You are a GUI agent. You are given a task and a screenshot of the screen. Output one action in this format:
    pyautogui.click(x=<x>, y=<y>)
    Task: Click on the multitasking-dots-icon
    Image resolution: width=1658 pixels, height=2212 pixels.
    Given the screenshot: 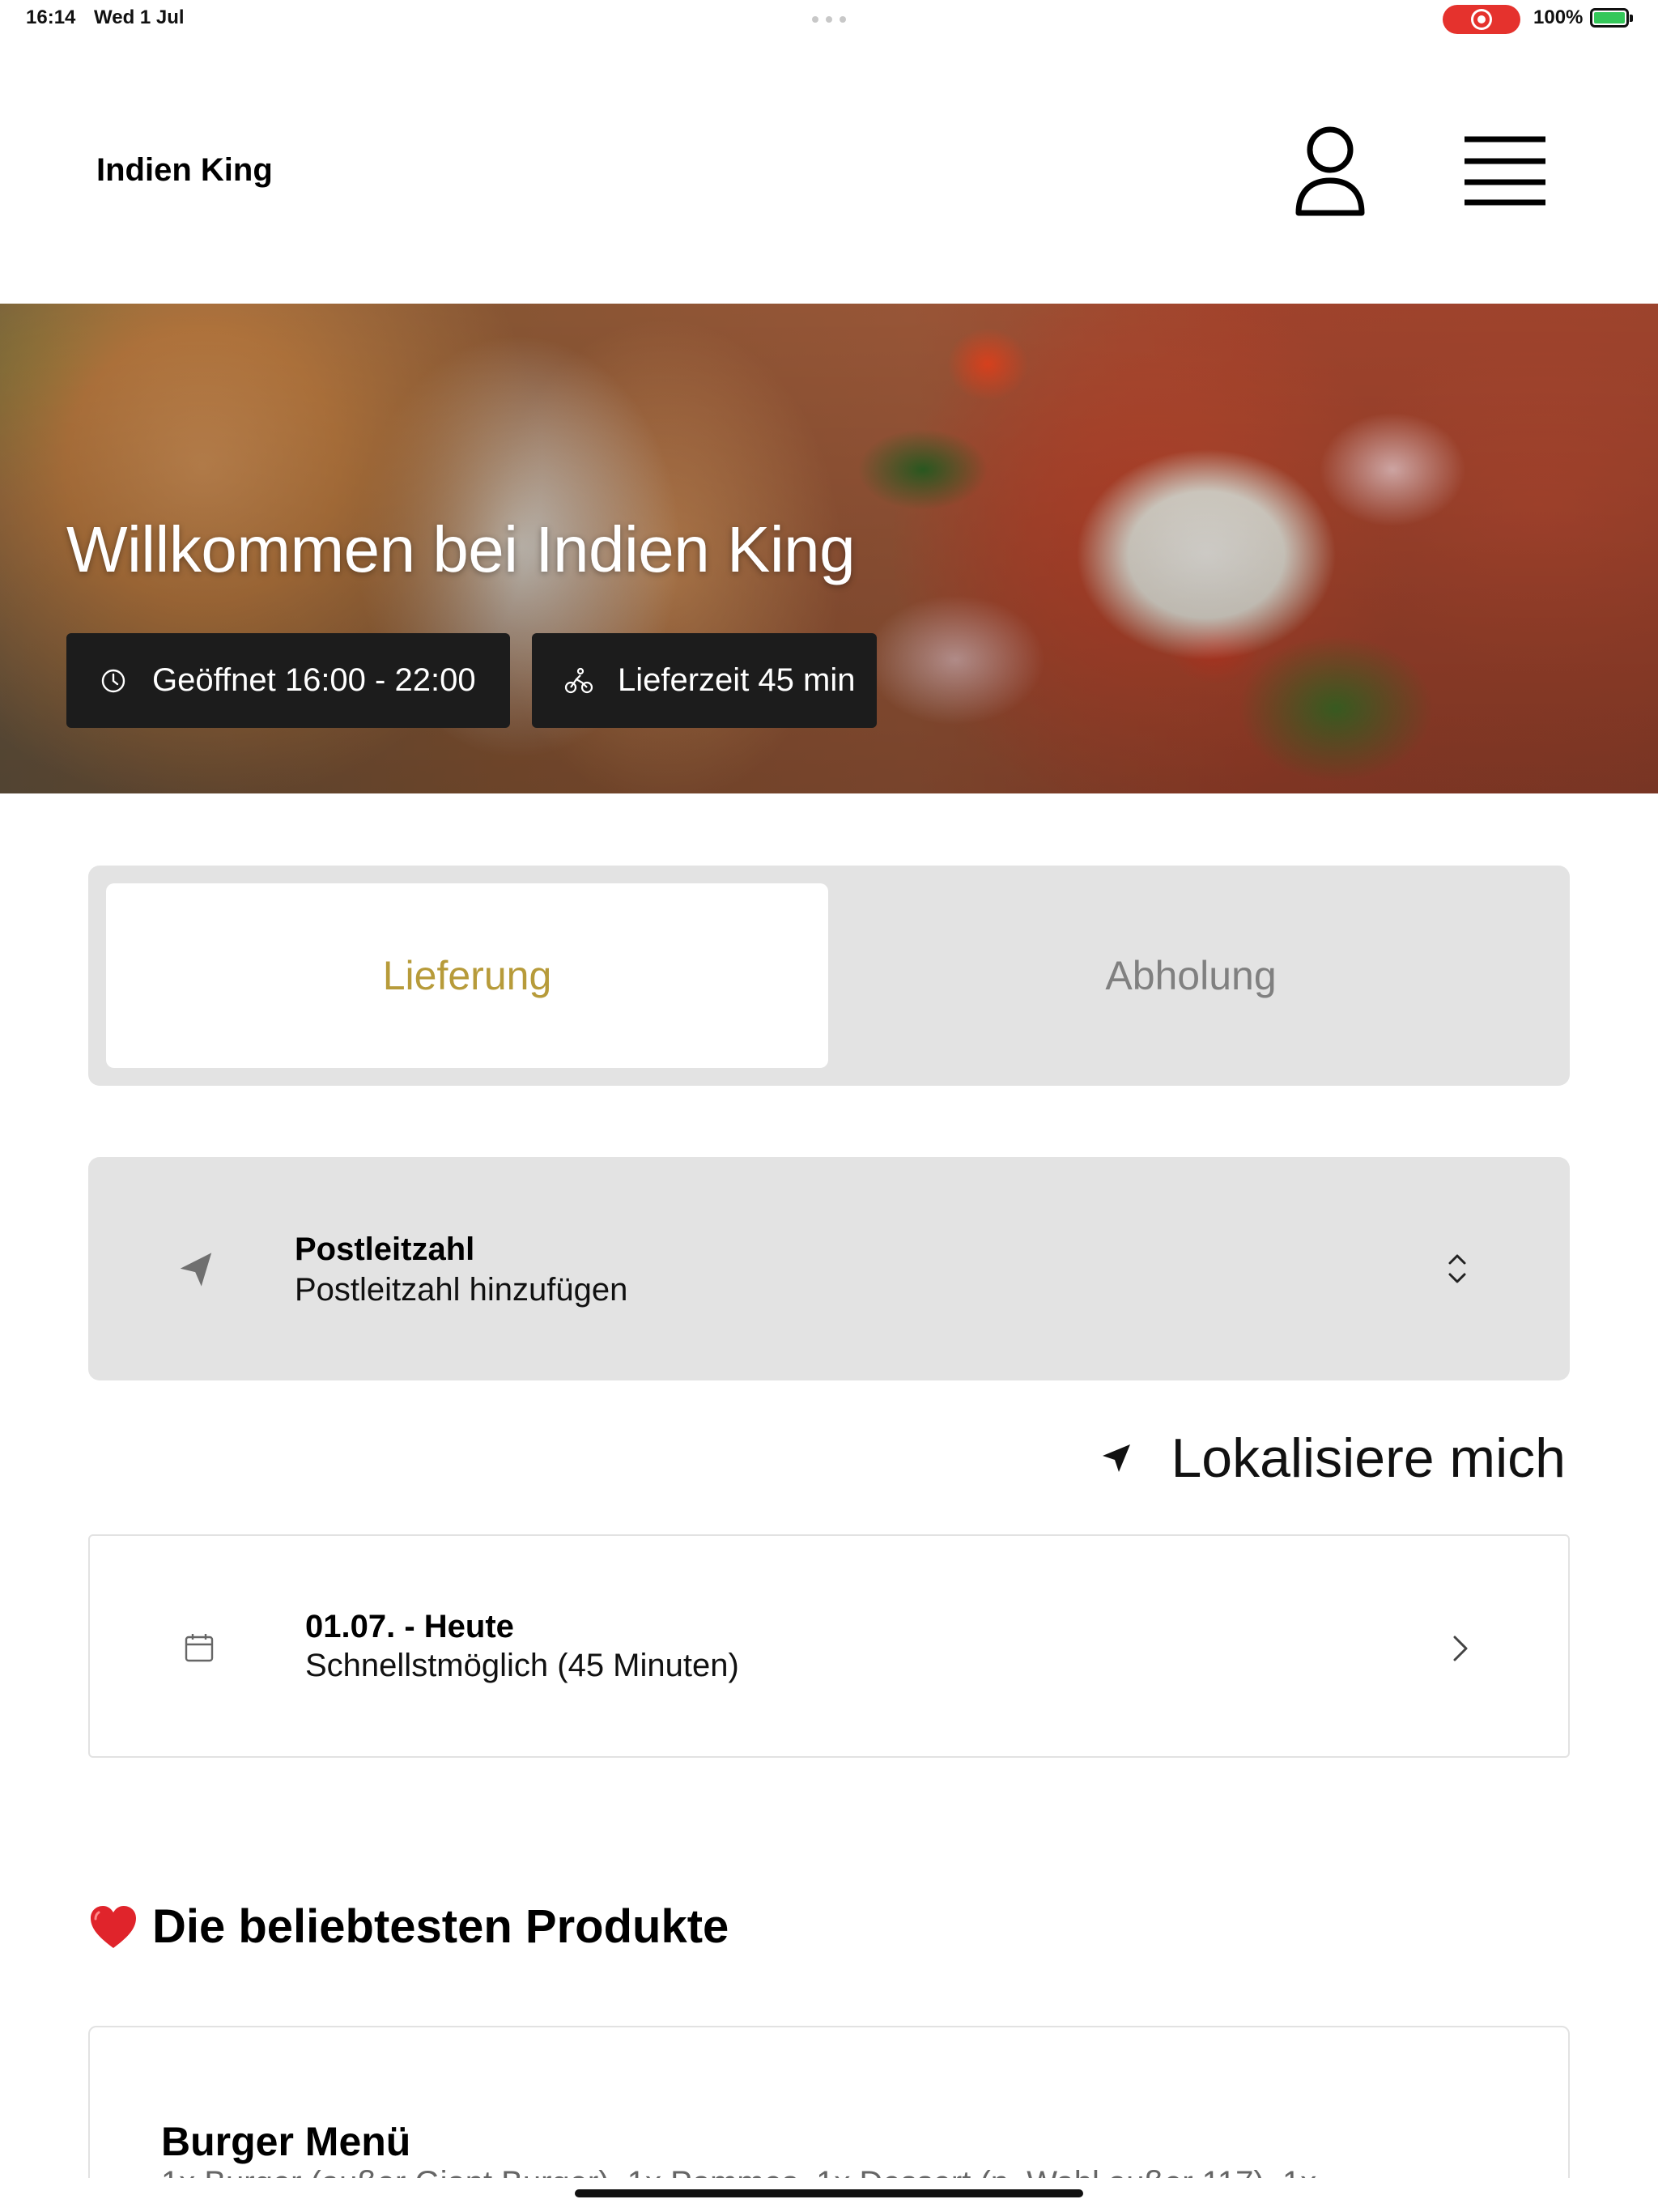 What is the action you would take?
    pyautogui.click(x=829, y=19)
    